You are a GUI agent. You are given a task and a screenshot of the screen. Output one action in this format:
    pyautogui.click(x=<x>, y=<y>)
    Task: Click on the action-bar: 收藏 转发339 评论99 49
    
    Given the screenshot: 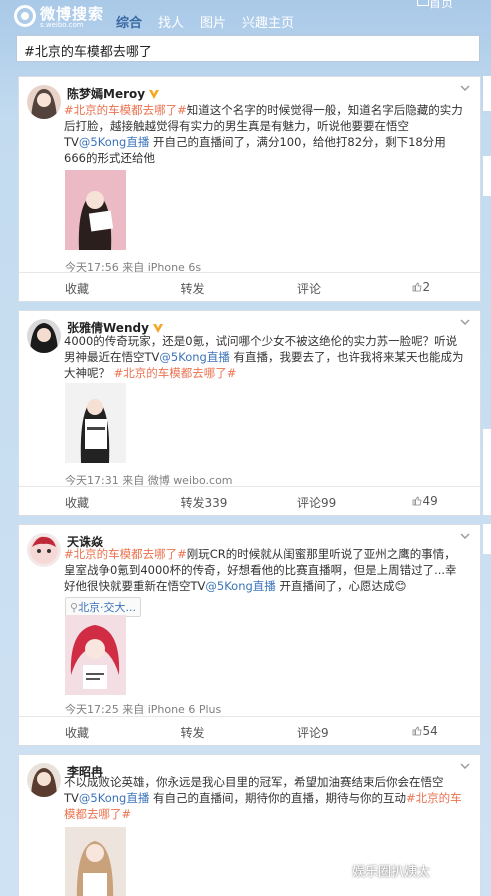 What is the action you would take?
    pyautogui.click(x=249, y=500)
    